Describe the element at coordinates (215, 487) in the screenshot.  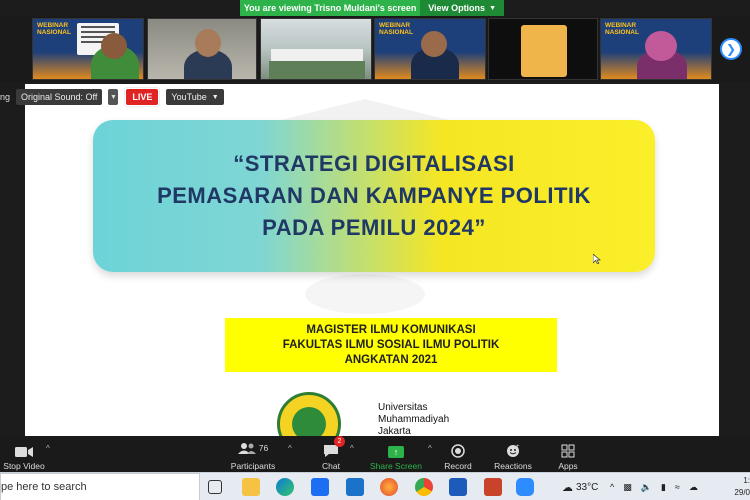
I see `task-view-icon` at that location.